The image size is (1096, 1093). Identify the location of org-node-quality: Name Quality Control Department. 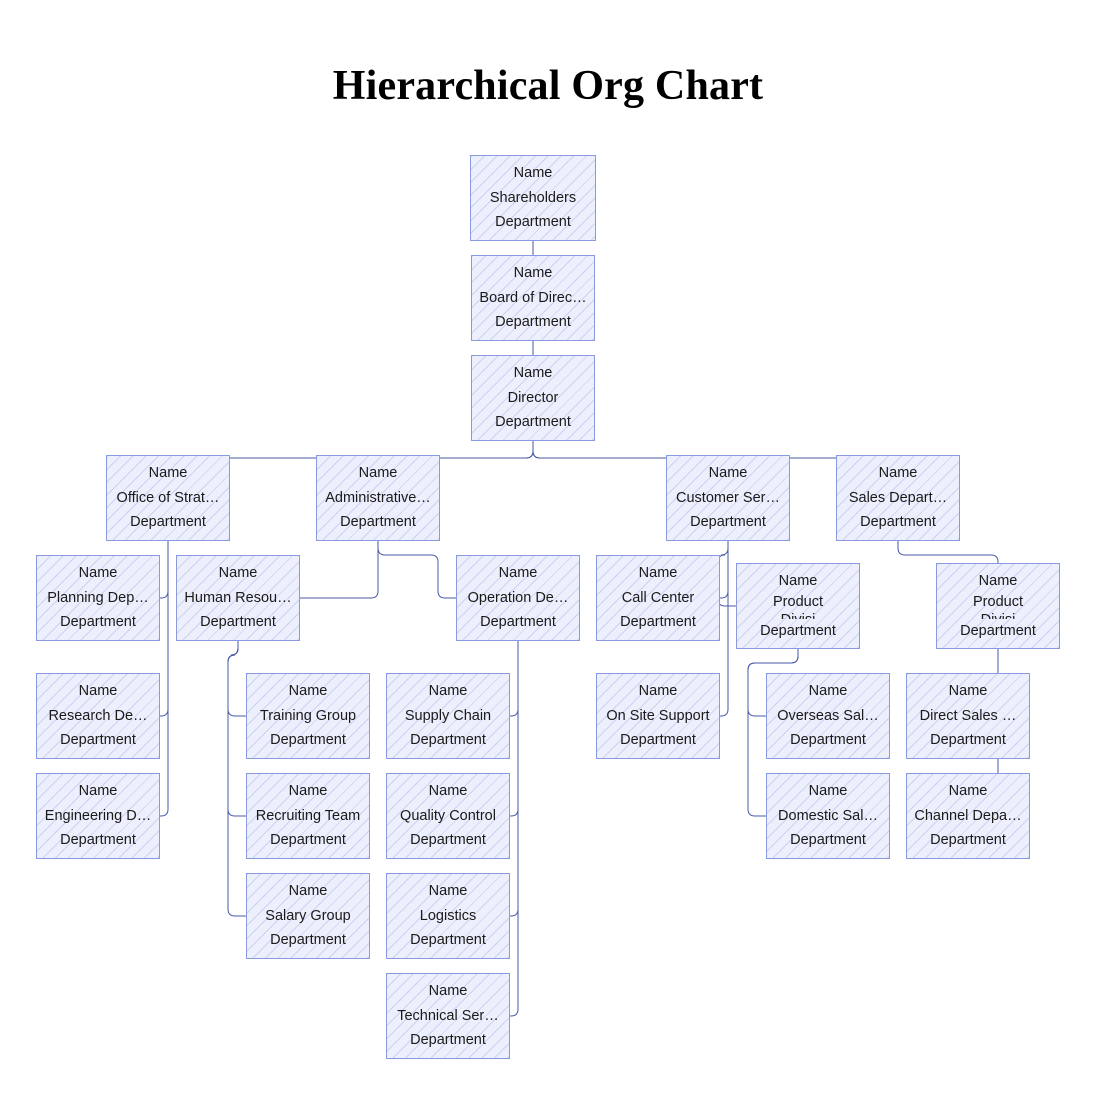
(448, 816).